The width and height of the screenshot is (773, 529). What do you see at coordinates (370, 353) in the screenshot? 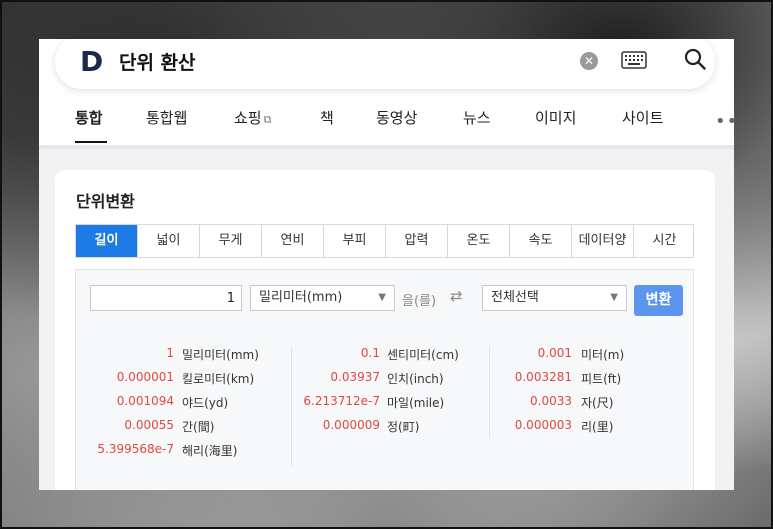
I see `result-value: 0.1` at bounding box center [370, 353].